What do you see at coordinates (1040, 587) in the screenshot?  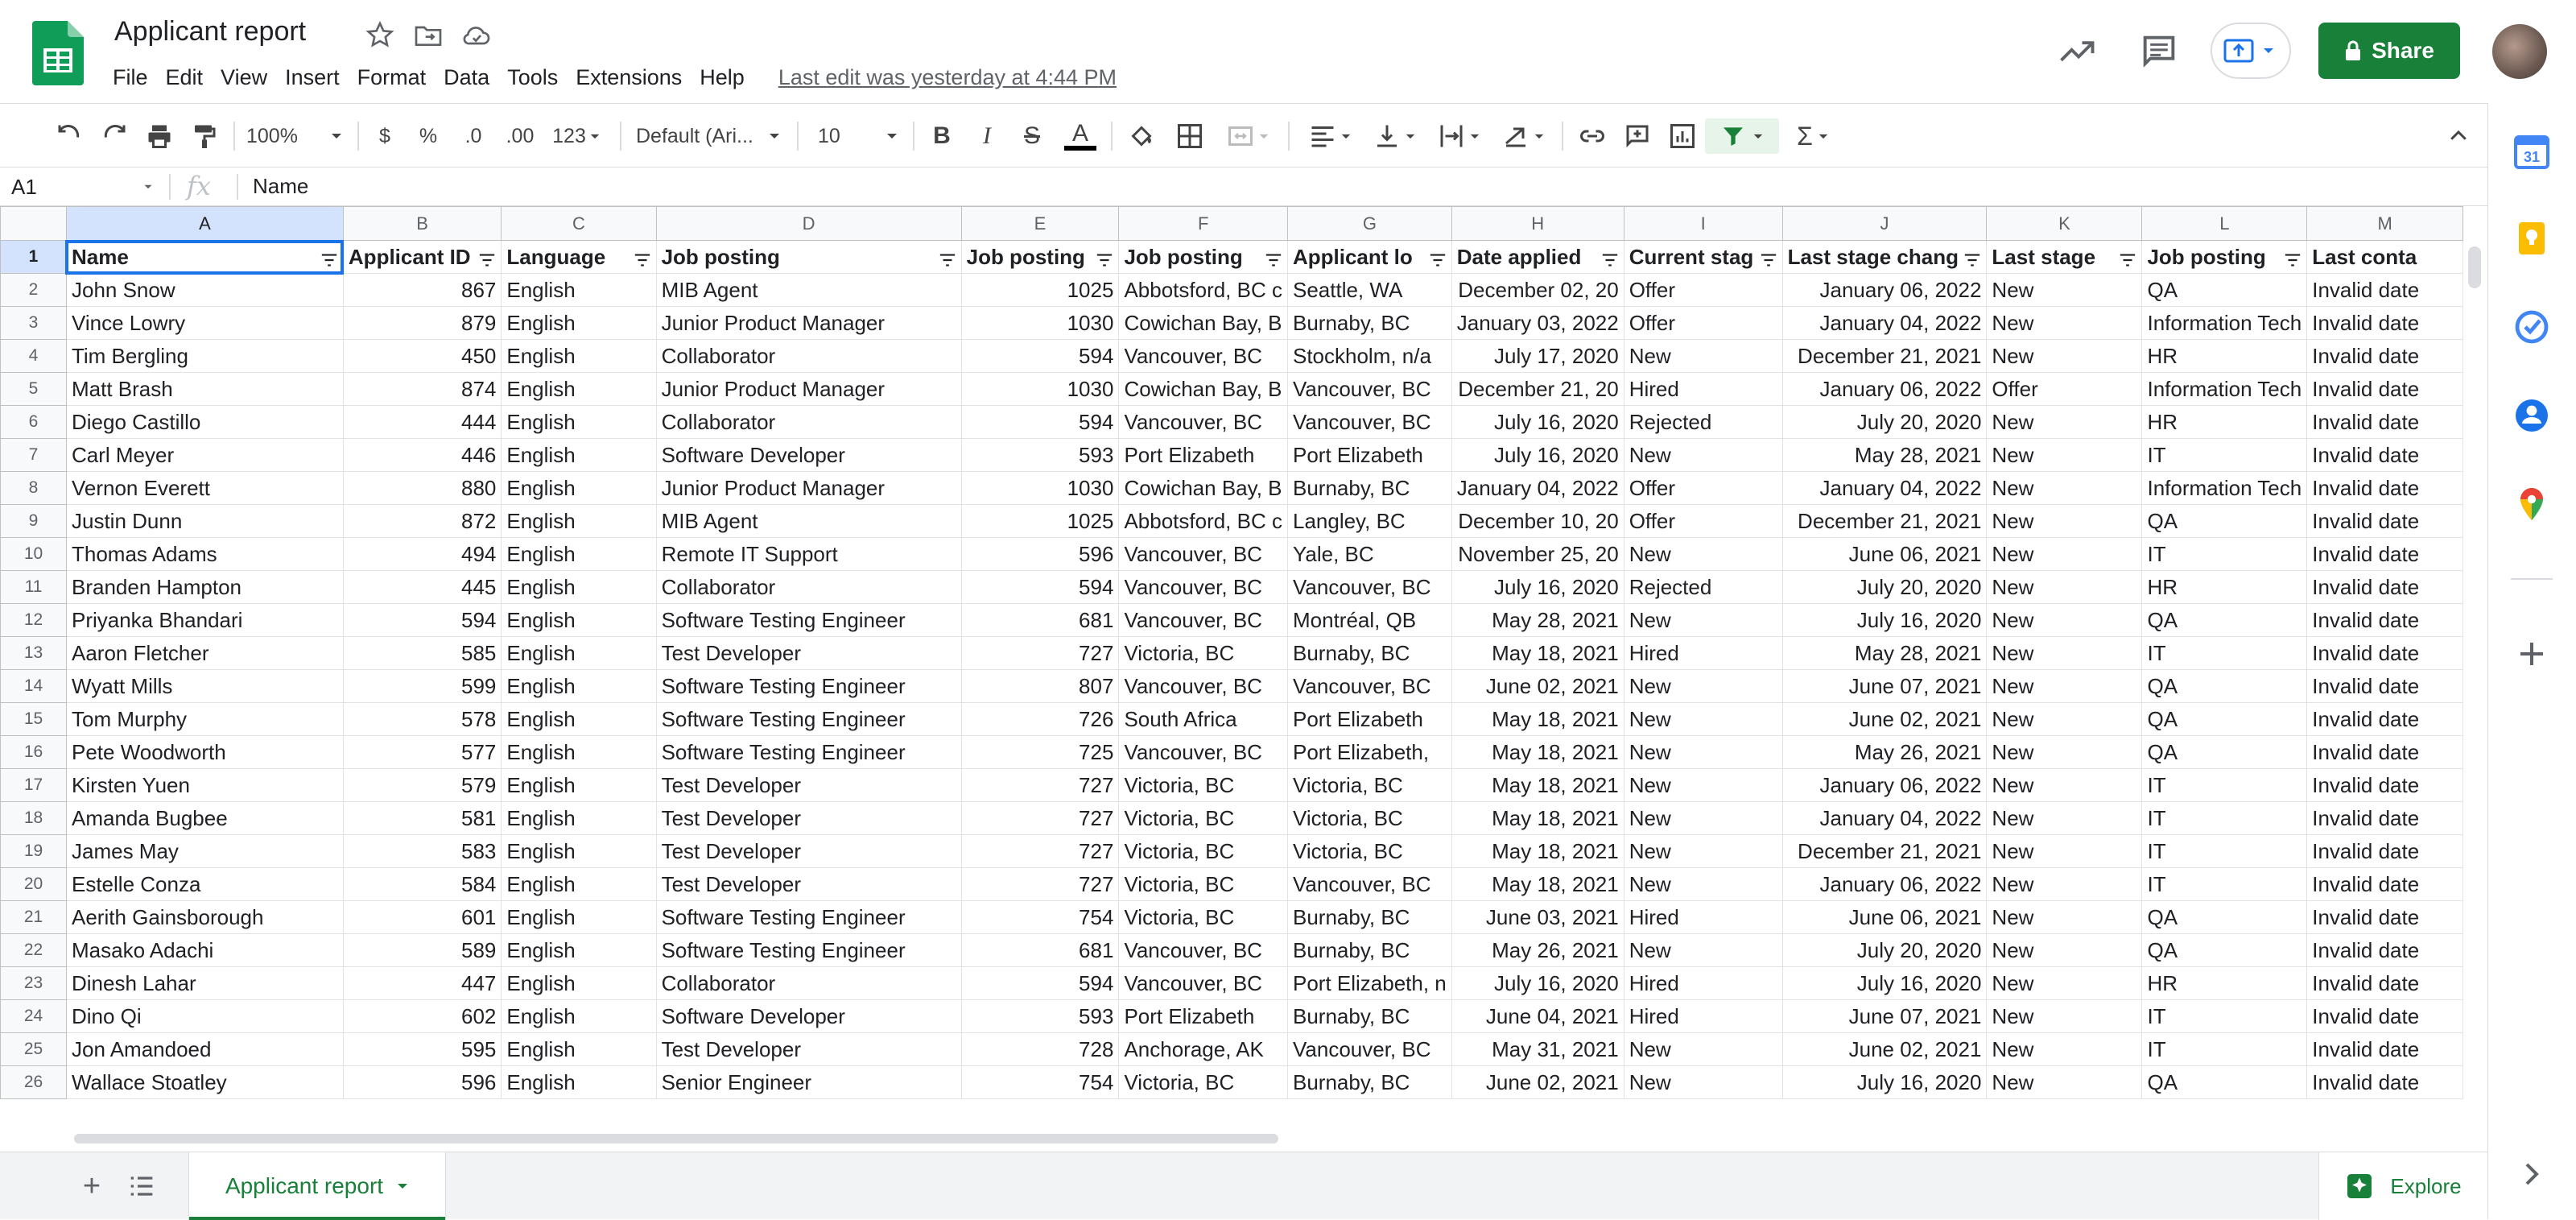 I see `table-cell: 594` at bounding box center [1040, 587].